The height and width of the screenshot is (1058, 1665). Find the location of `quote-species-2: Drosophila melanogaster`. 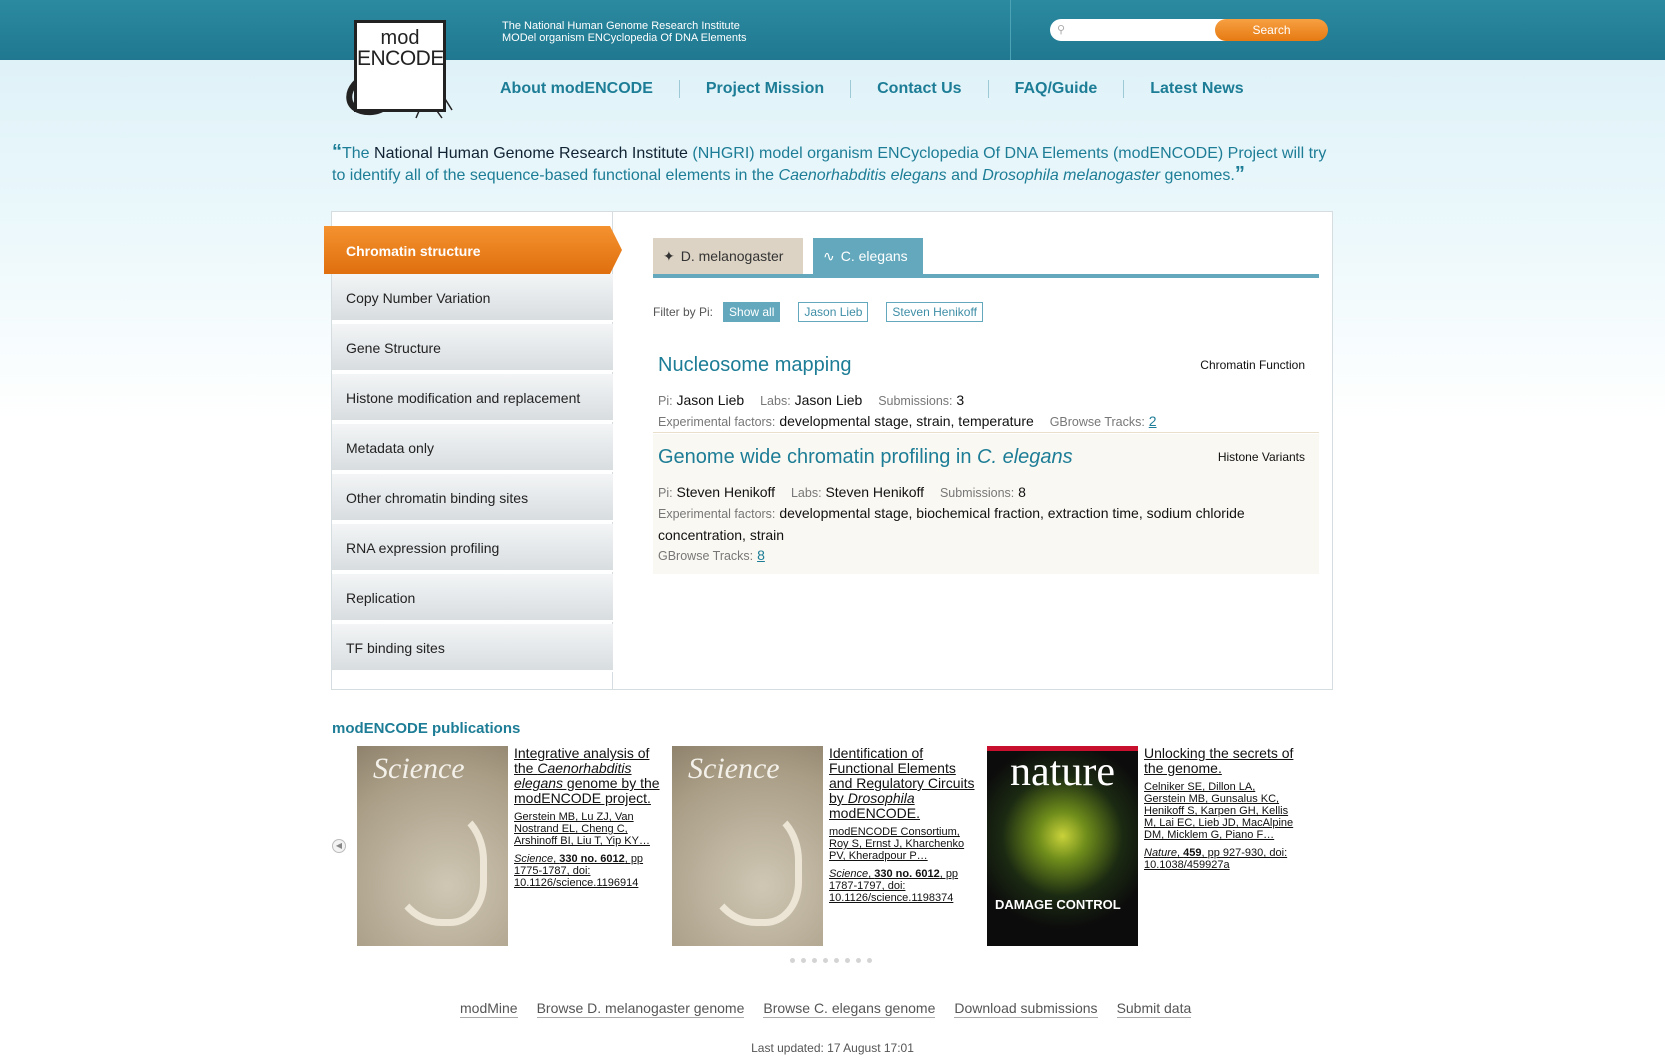

quote-species-2: Drosophila melanogaster is located at coordinates (1071, 175).